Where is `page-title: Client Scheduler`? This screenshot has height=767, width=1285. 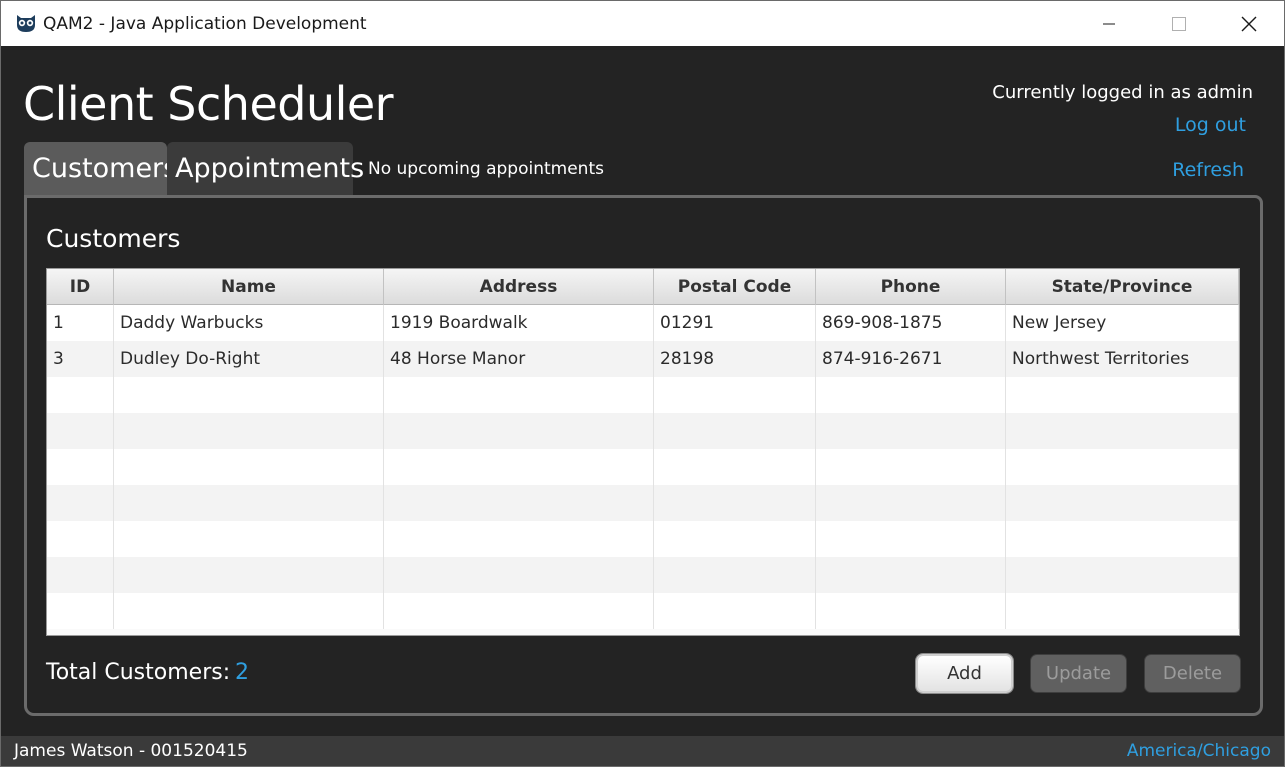 page-title: Client Scheduler is located at coordinates (208, 104).